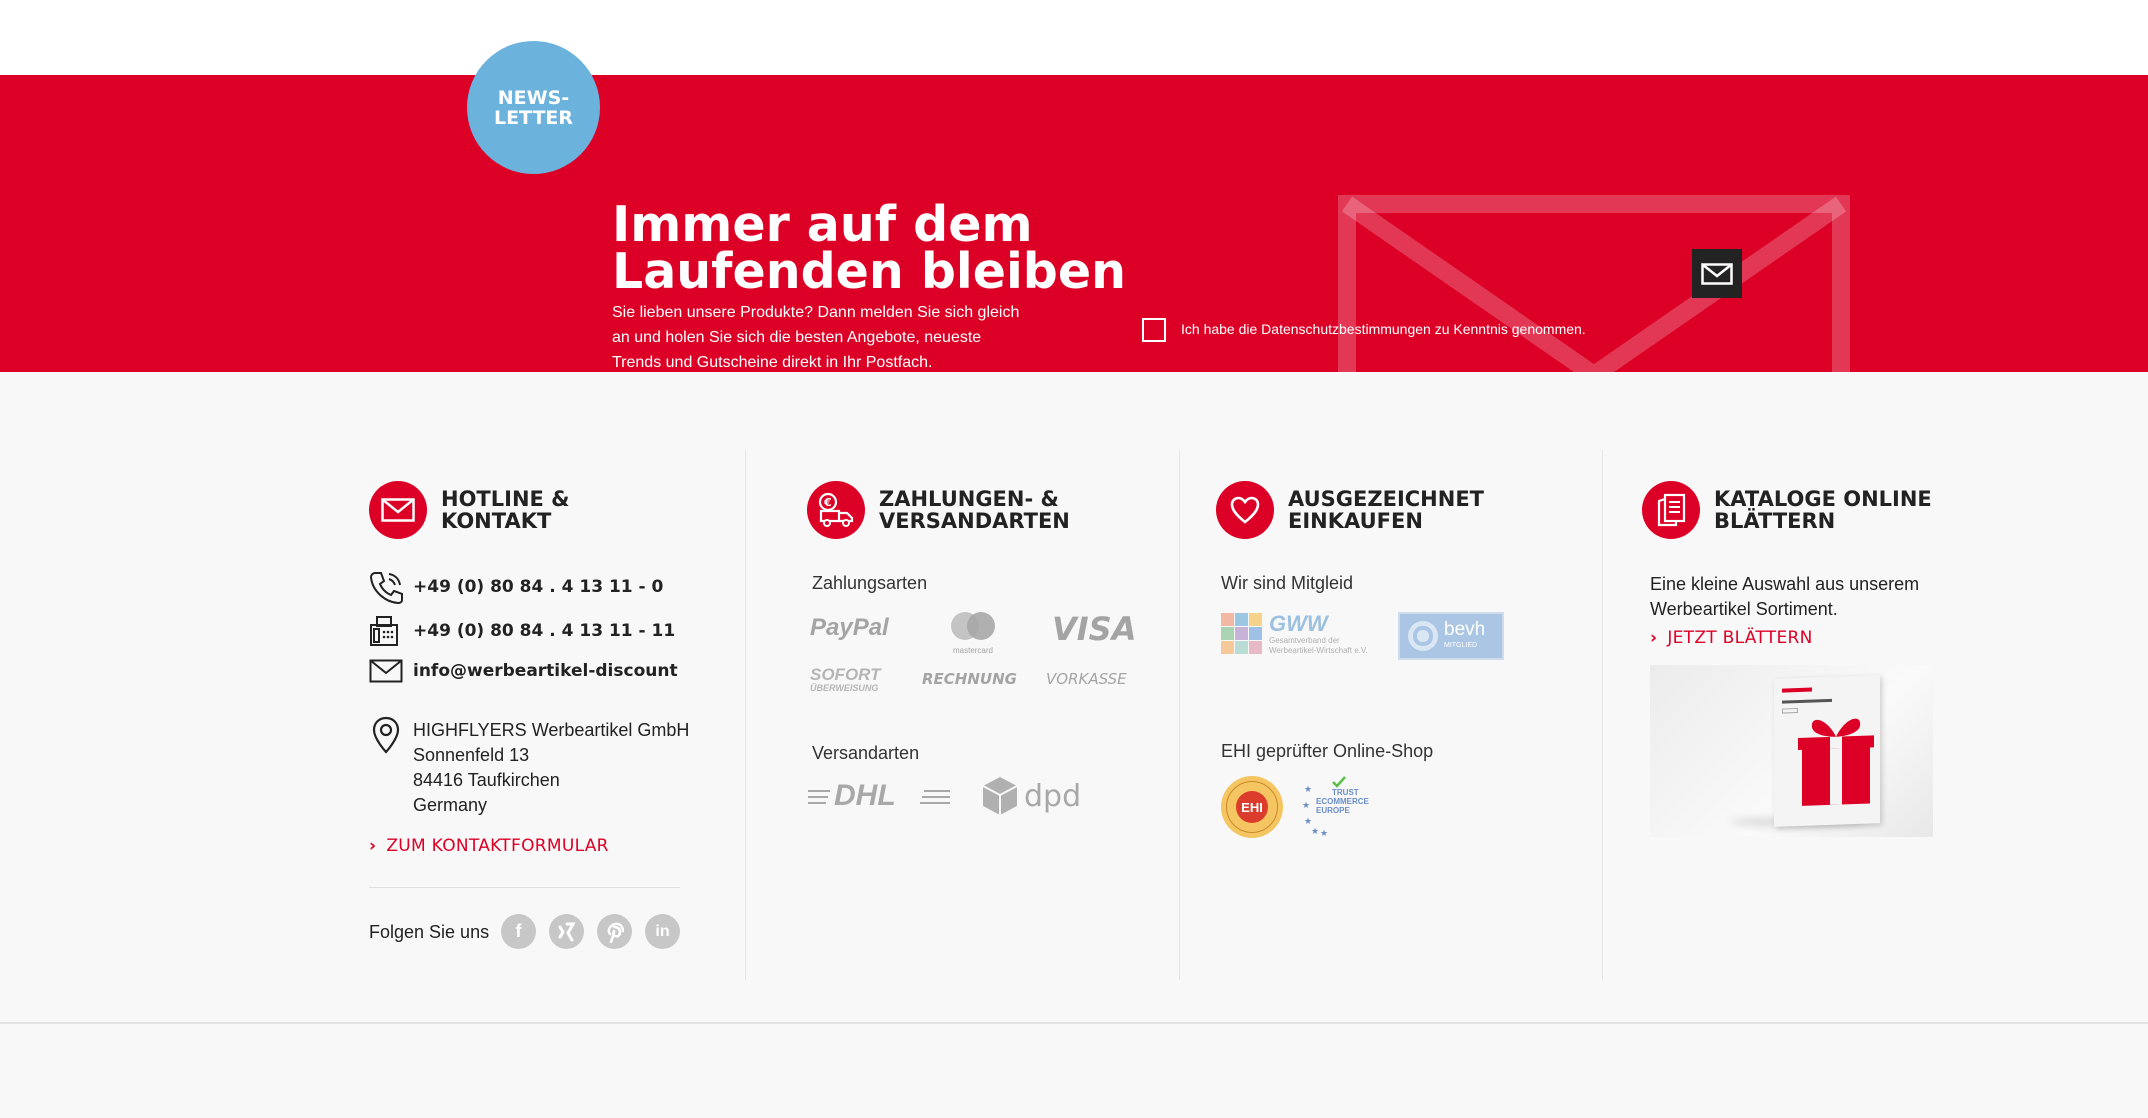 This screenshot has width=2148, height=1118. Describe the element at coordinates (505, 499) in the screenshot. I see `hotline-title-line1: HOTLINE &` at that location.